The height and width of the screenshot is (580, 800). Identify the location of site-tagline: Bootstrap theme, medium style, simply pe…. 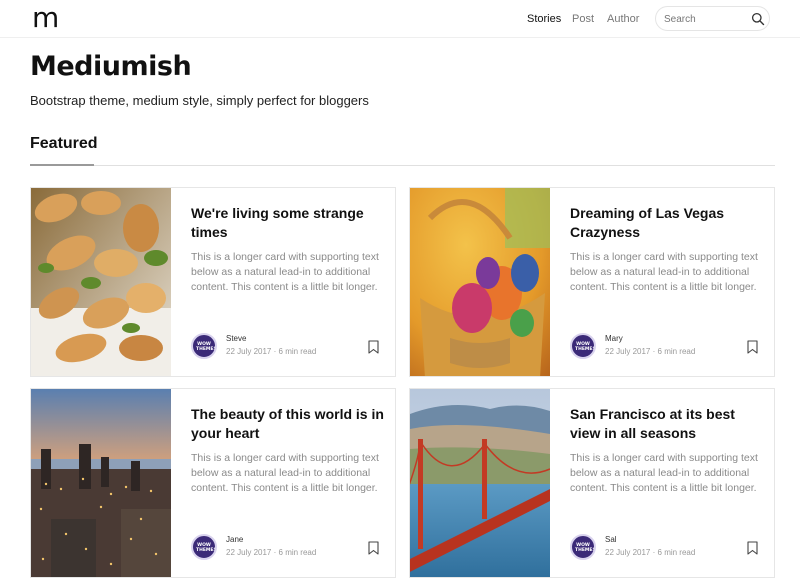
(199, 100).